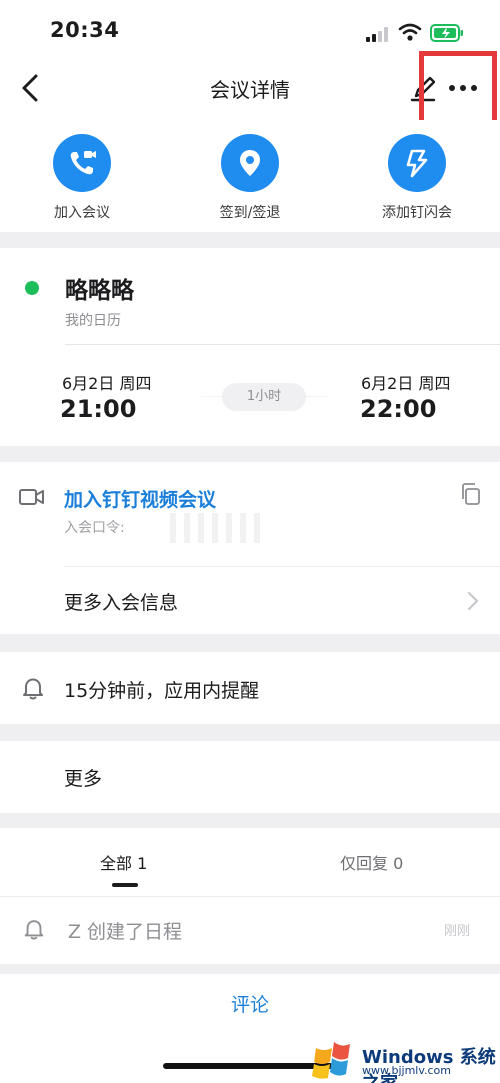 The image size is (500, 1083). Describe the element at coordinates (162, 691) in the screenshot. I see `reminder-text: 15分钟前，应用内提醒` at that location.